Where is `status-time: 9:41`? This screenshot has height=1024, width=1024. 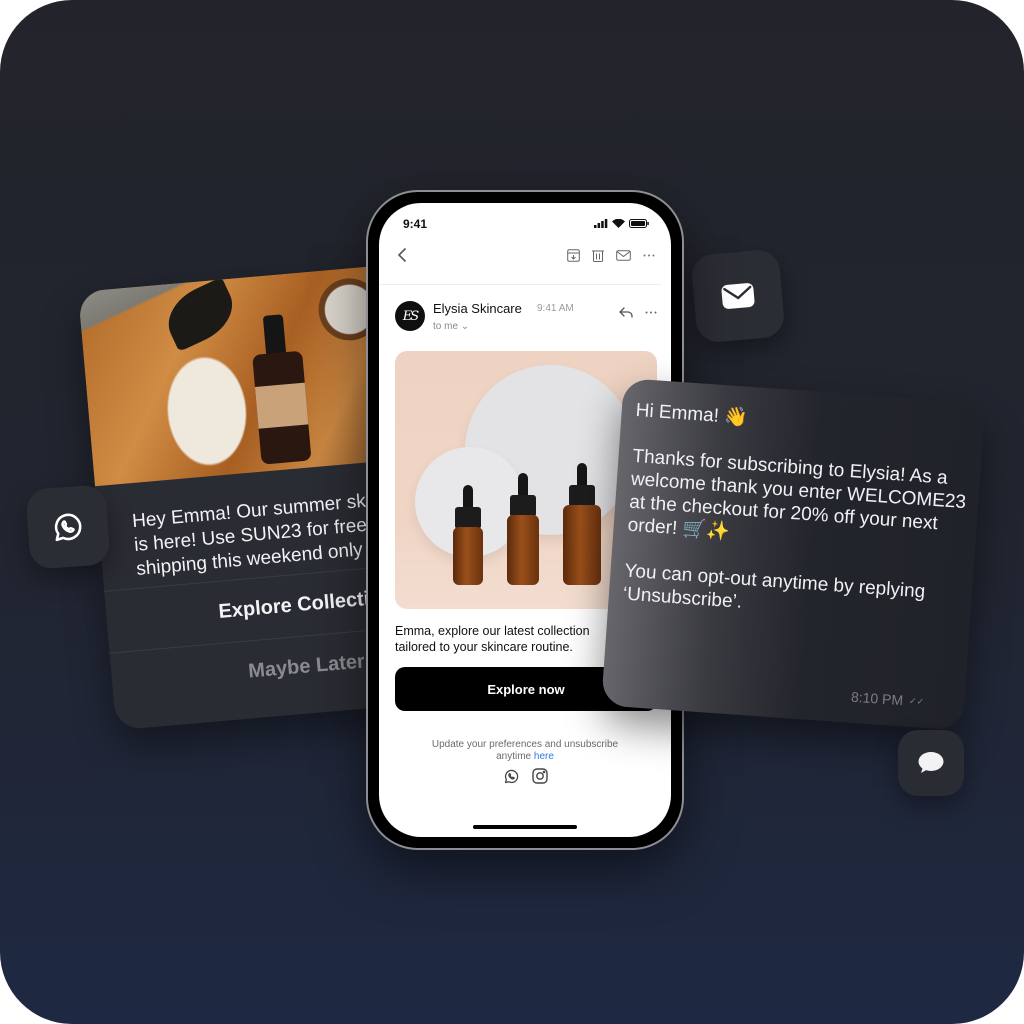 status-time: 9:41 is located at coordinates (415, 224).